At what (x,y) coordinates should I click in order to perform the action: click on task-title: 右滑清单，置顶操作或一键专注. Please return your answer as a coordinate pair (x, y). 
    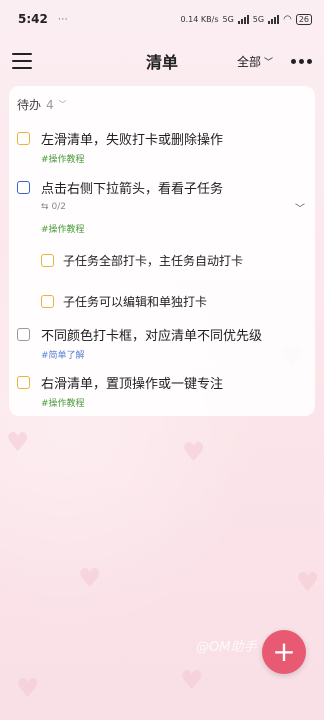
    Looking at the image, I should click on (132, 384).